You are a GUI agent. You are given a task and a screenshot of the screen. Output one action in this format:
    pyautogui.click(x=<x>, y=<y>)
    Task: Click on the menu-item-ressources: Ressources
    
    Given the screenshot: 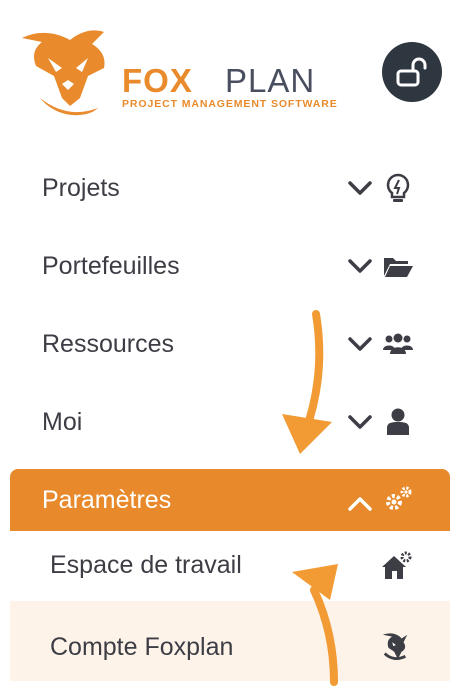 What is the action you would take?
    pyautogui.click(x=230, y=344)
    